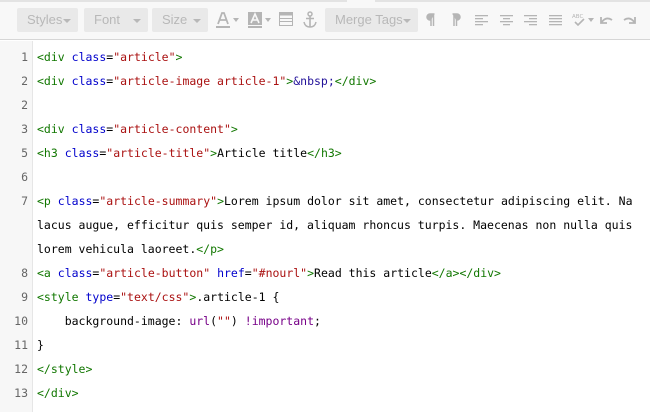 The image size is (650, 412). I want to click on text-color-caret-icon, so click(236, 20).